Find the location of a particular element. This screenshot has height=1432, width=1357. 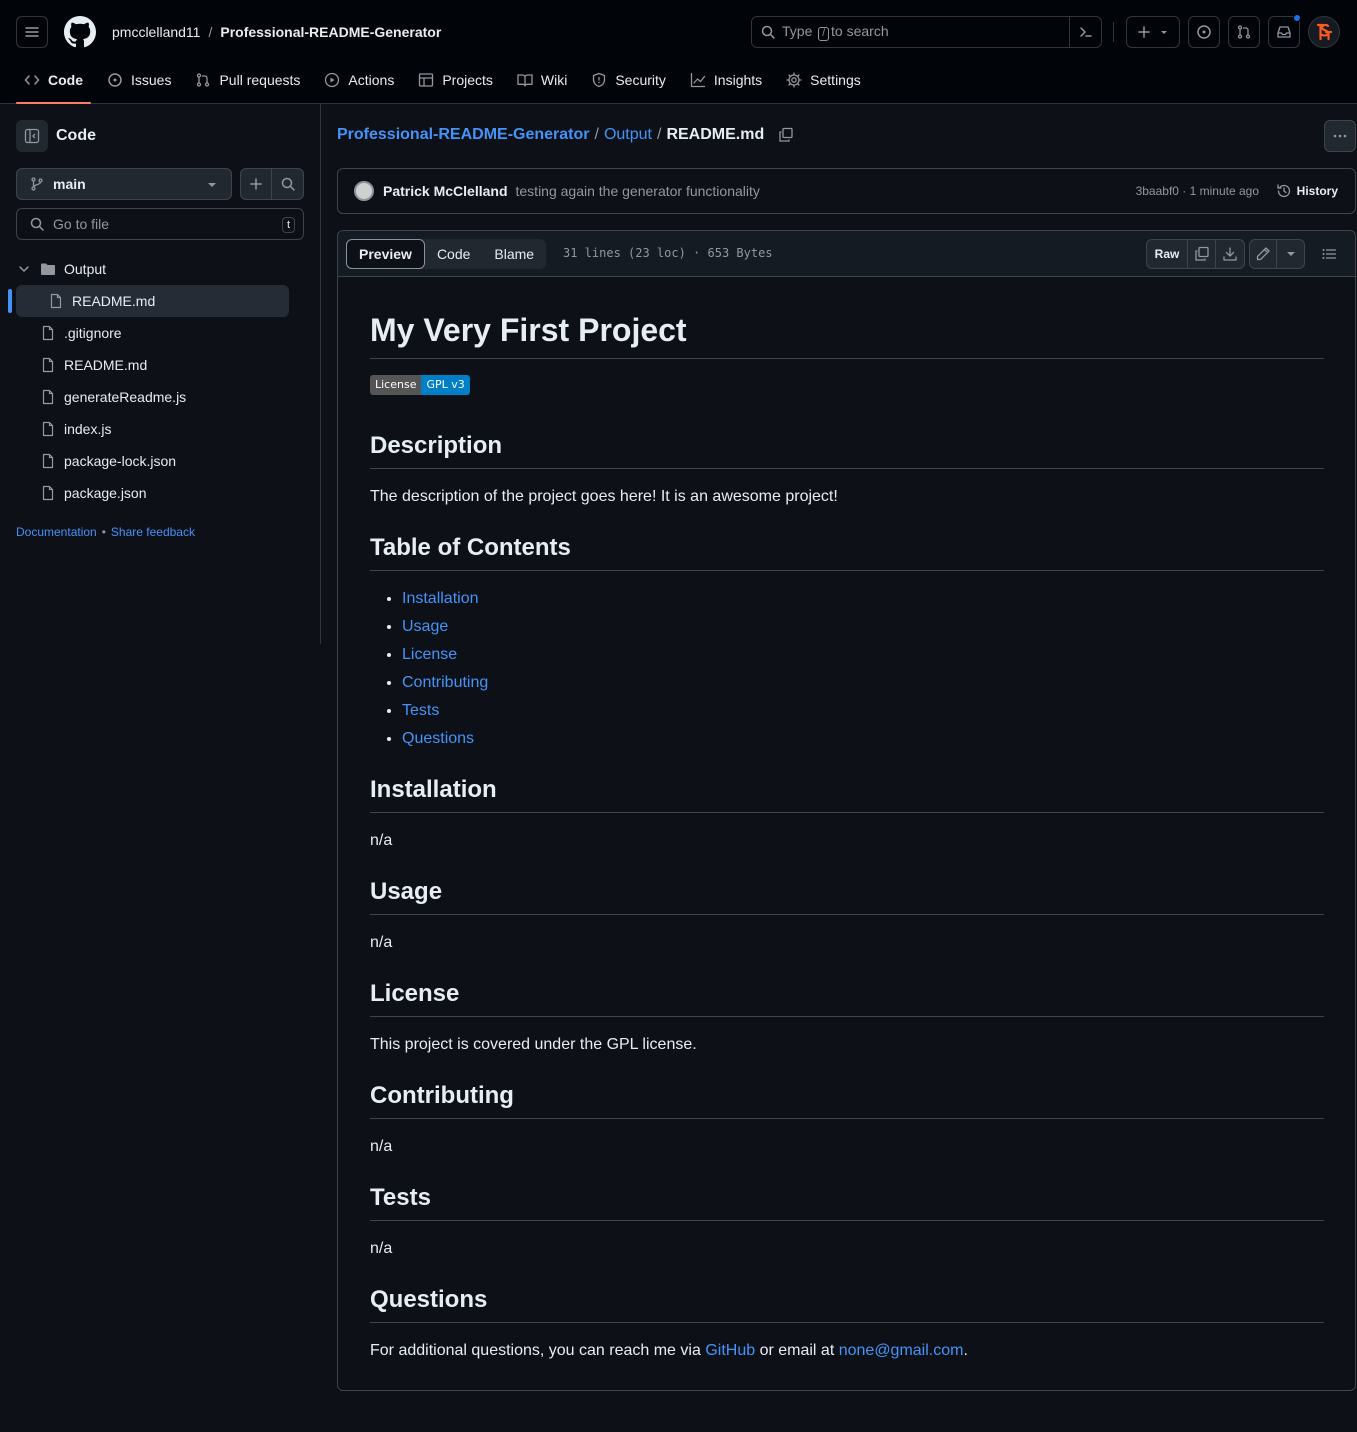

edit-menu-button is located at coordinates (1290, 254).